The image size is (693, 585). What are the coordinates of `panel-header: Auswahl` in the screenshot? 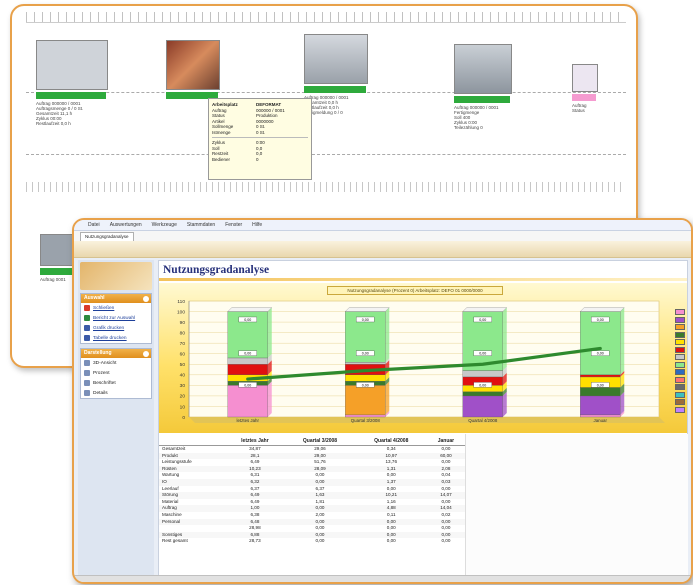 It's located at (116, 298).